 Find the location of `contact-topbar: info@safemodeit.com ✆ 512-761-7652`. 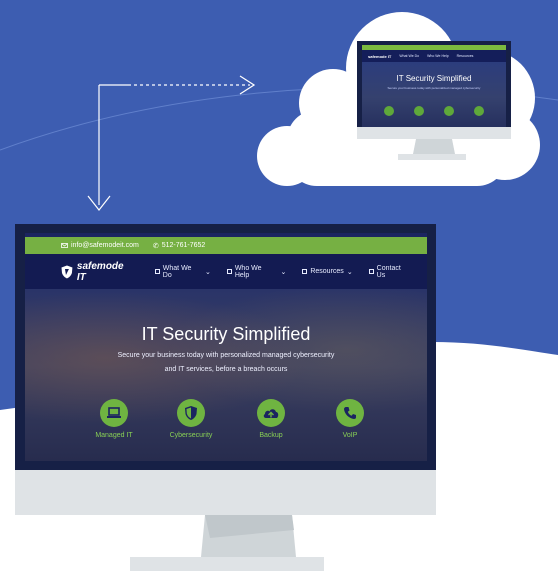

contact-topbar: info@safemodeit.com ✆ 512-761-7652 is located at coordinates (226, 245).